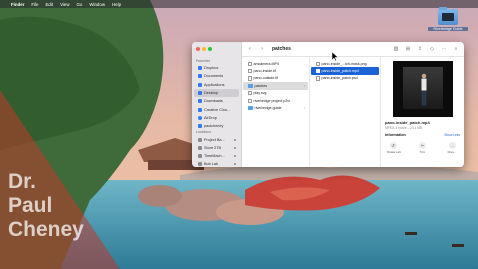  What do you see at coordinates (345, 63) in the screenshot?
I see `list-item: pano-inside_...tch-mask.png` at bounding box center [345, 63].